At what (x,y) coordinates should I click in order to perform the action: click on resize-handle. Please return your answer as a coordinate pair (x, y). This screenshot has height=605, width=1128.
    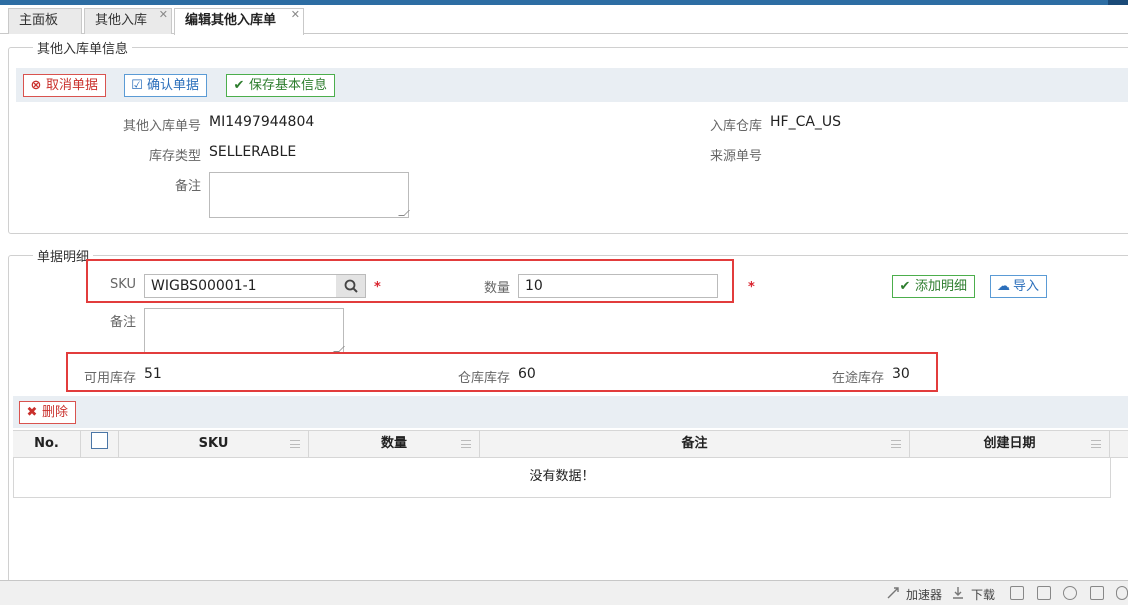
    Looking at the image, I should click on (404, 213).